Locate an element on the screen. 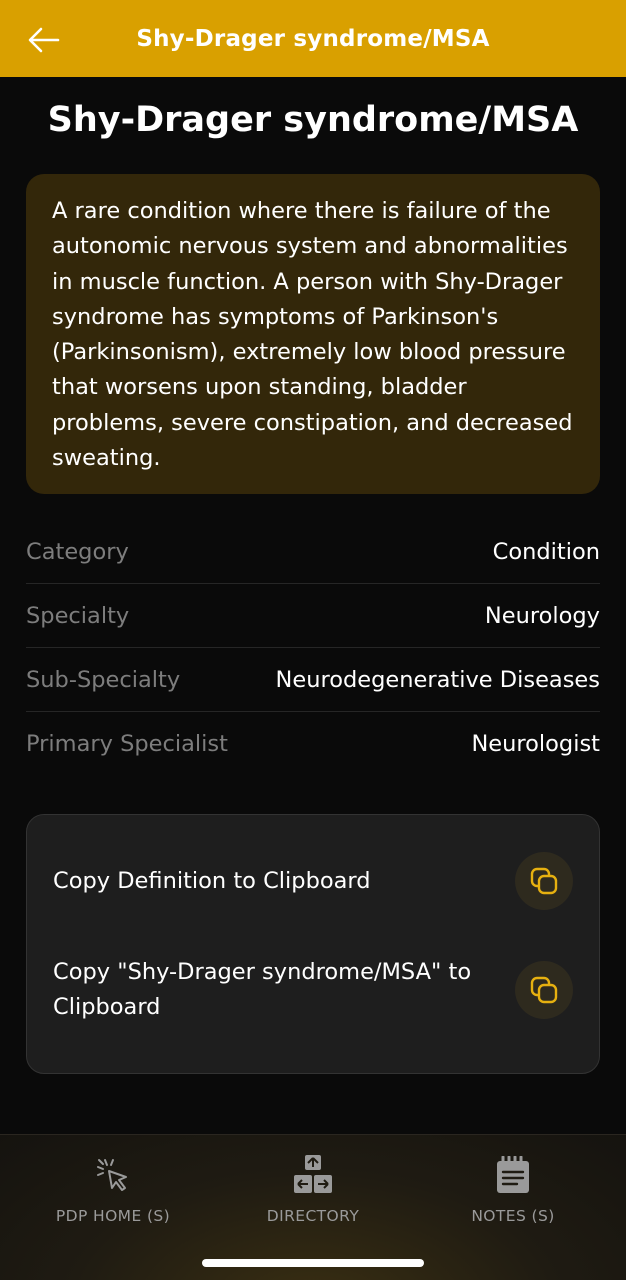  nav-label: DIRECTORY is located at coordinates (313, 1216).